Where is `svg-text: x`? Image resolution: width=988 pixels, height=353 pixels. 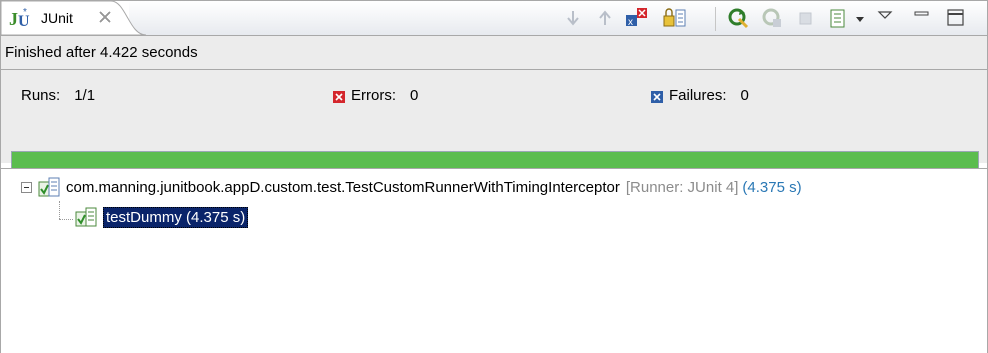
svg-text: x is located at coordinates (630, 22).